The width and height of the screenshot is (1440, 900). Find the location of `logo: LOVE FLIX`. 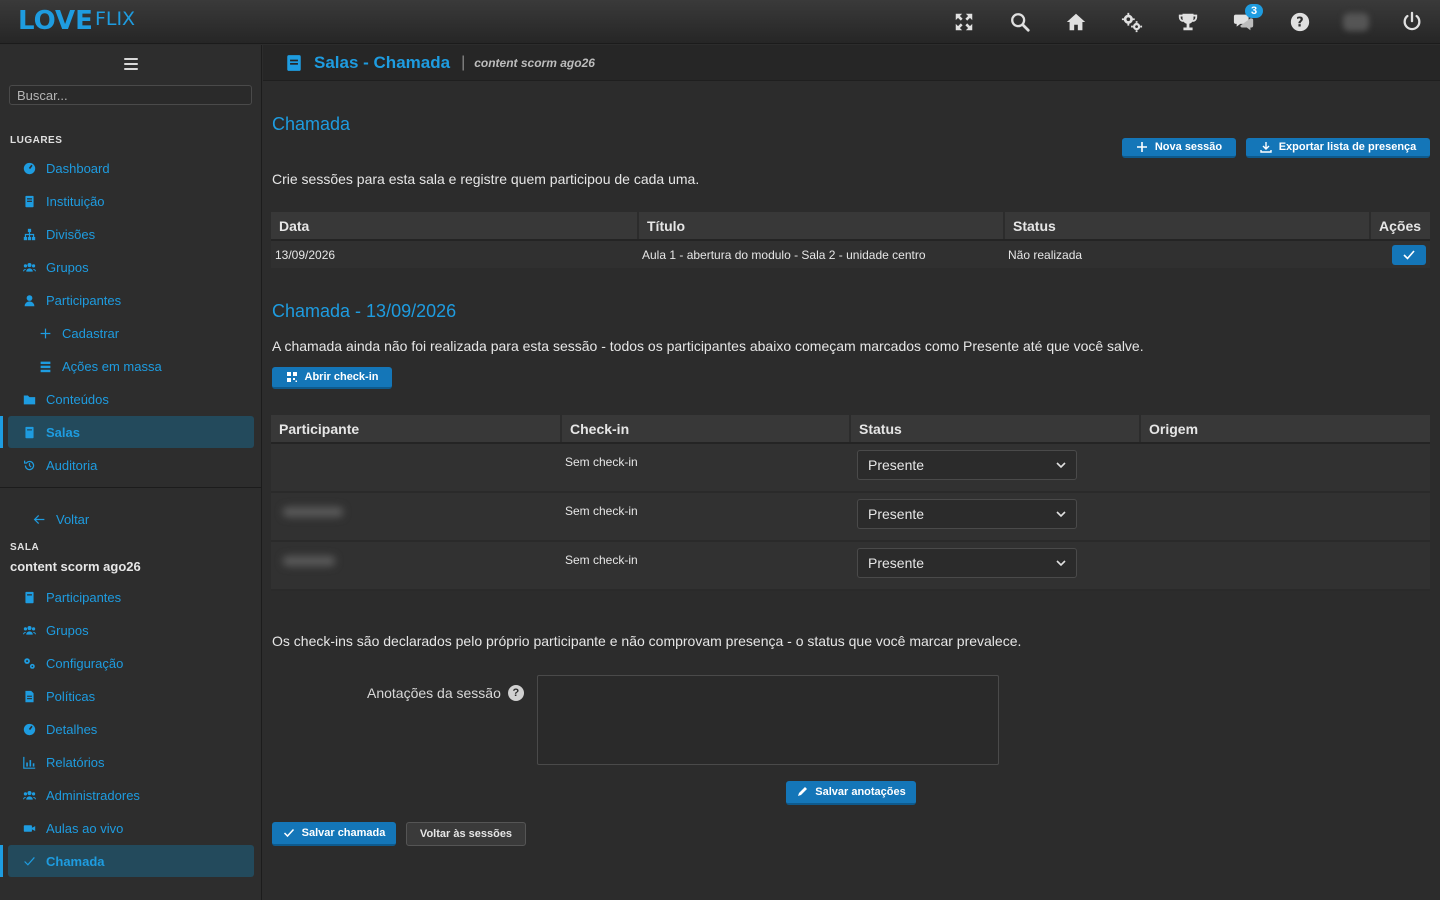

logo: LOVE FLIX is located at coordinates (76, 22).